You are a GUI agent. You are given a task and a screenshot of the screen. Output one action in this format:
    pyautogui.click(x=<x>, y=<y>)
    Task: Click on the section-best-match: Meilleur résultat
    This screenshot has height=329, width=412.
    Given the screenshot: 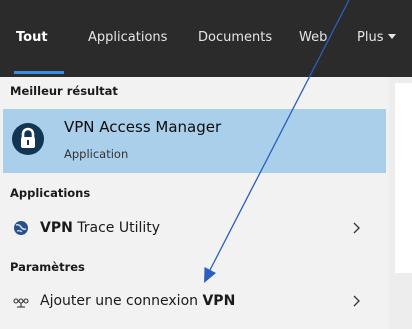 What is the action you would take?
    pyautogui.click(x=64, y=91)
    